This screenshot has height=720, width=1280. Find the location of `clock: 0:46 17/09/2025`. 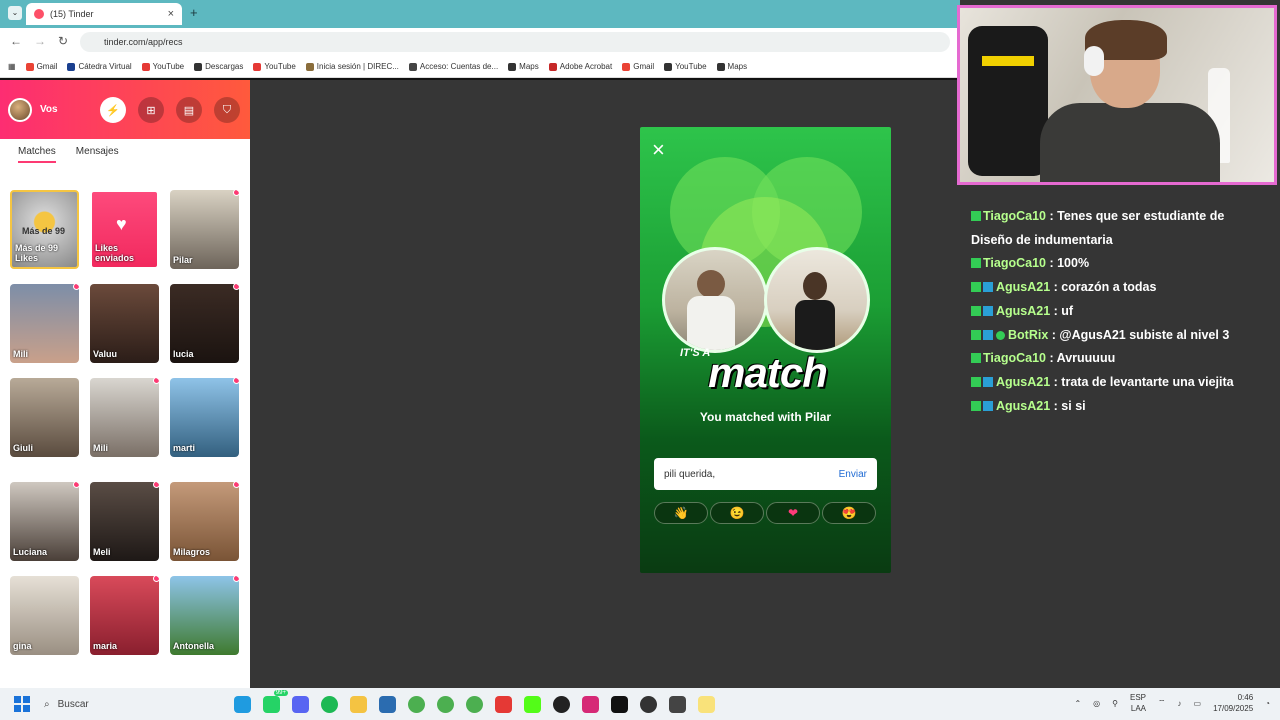

clock: 0:46 17/09/2025 is located at coordinates (1233, 703).